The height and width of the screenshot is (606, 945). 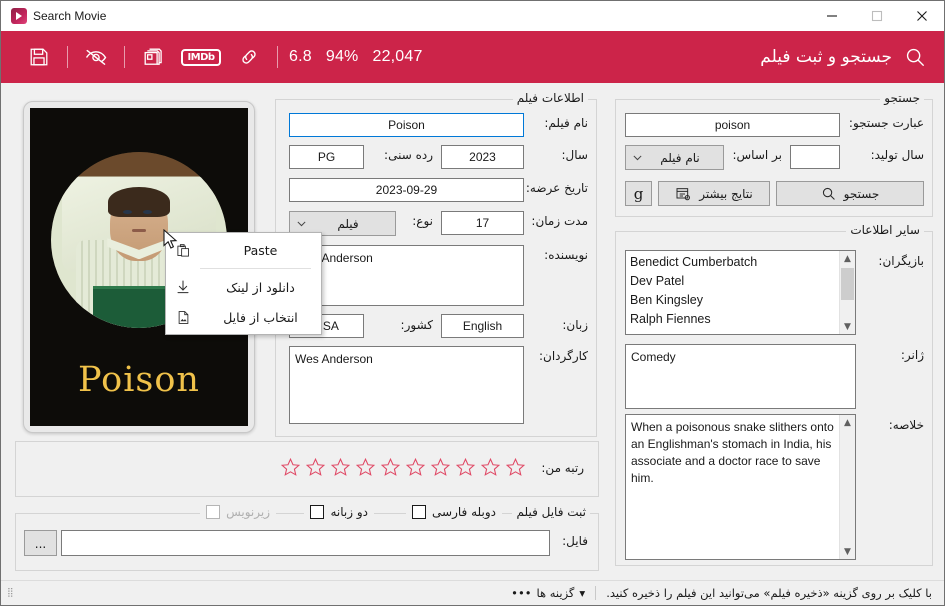 What do you see at coordinates (406, 125) in the screenshot?
I see `film-name-input: Poison` at bounding box center [406, 125].